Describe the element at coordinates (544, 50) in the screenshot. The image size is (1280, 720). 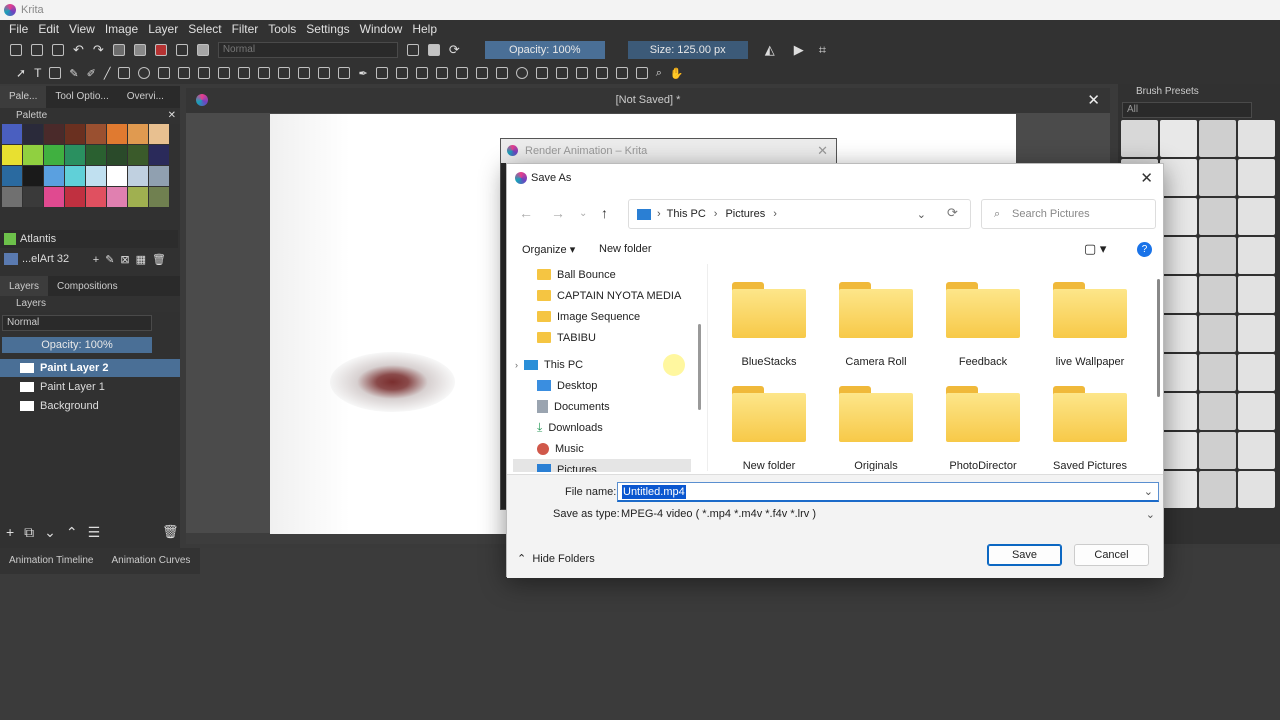
I see `opacity-slider: Opacity: 100%` at that location.